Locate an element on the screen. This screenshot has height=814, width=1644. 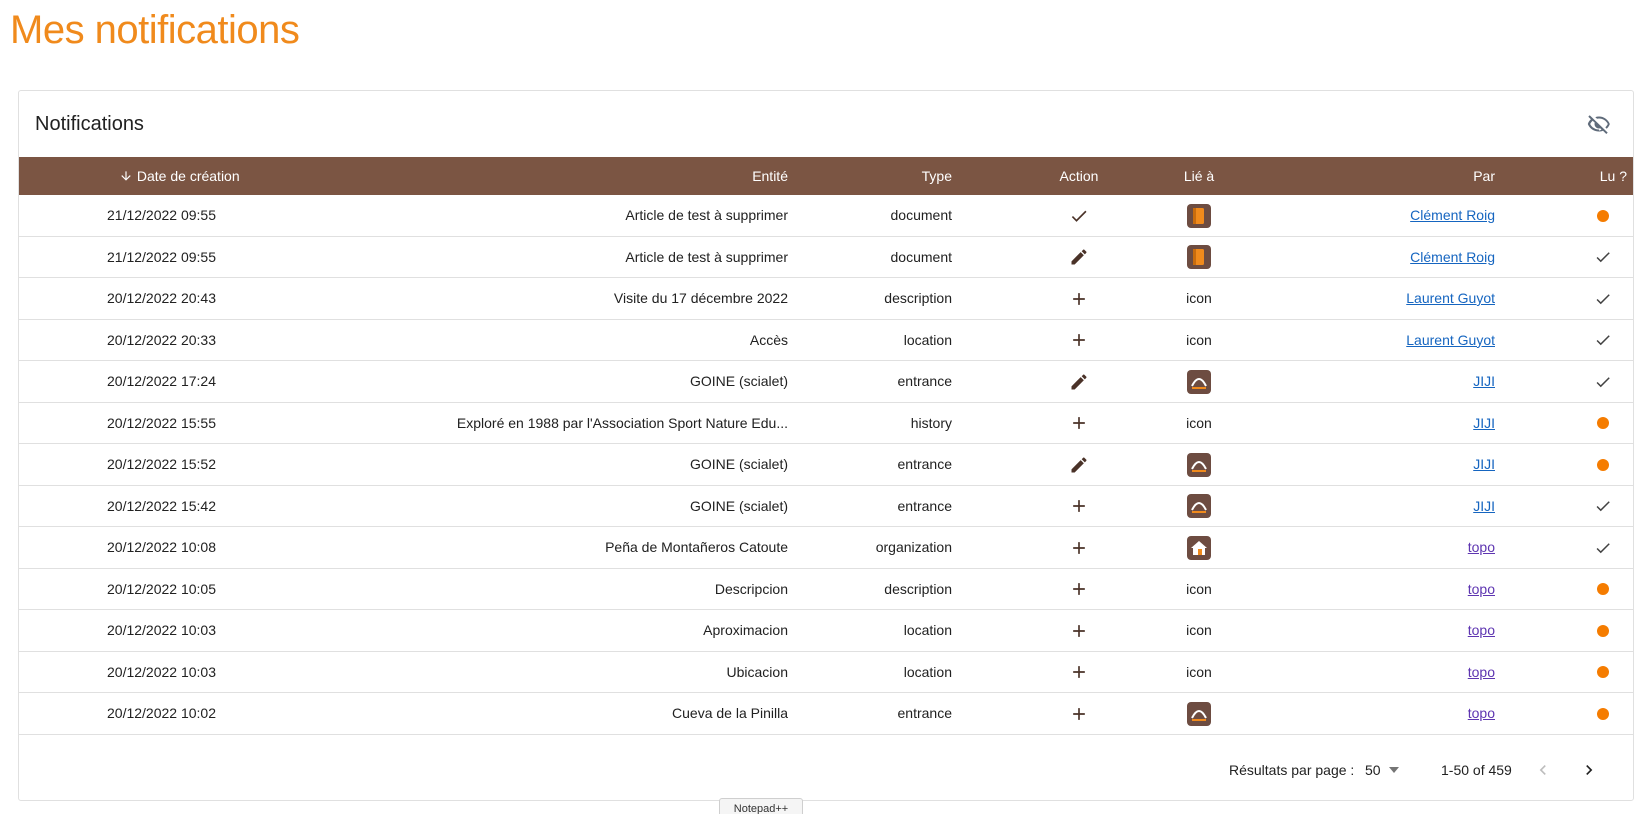
cell-entity: GOINE (scialet) is located at coordinates (738, 505).